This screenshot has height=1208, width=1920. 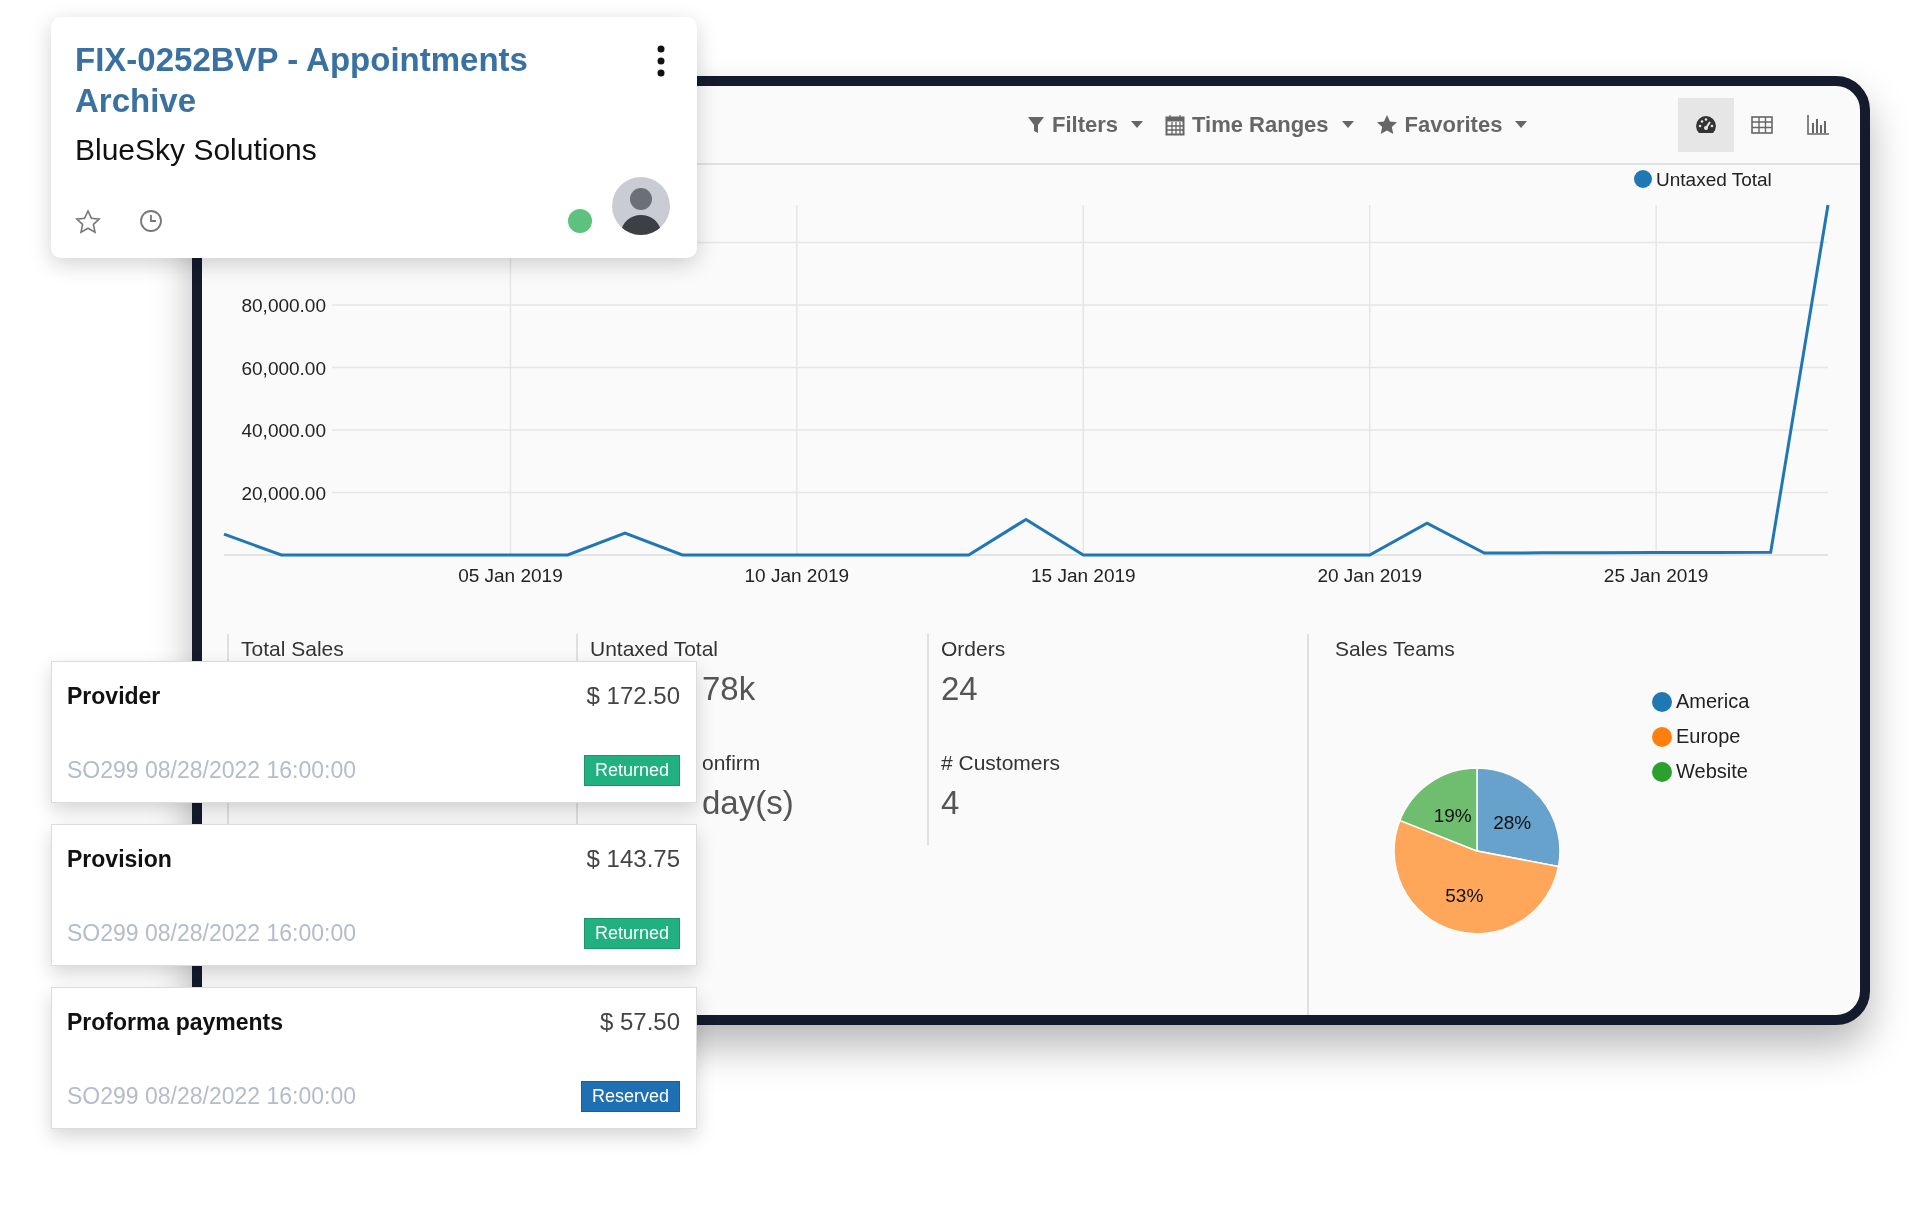 I want to click on favorite-toggle, so click(x=88, y=221).